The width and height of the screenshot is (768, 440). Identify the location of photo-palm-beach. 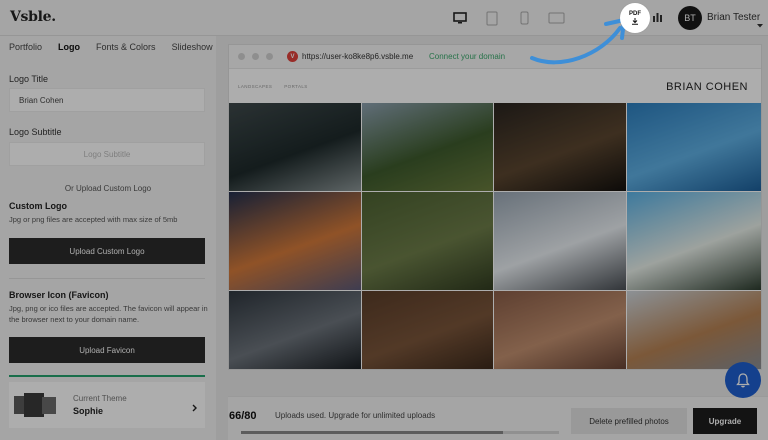
(694, 241).